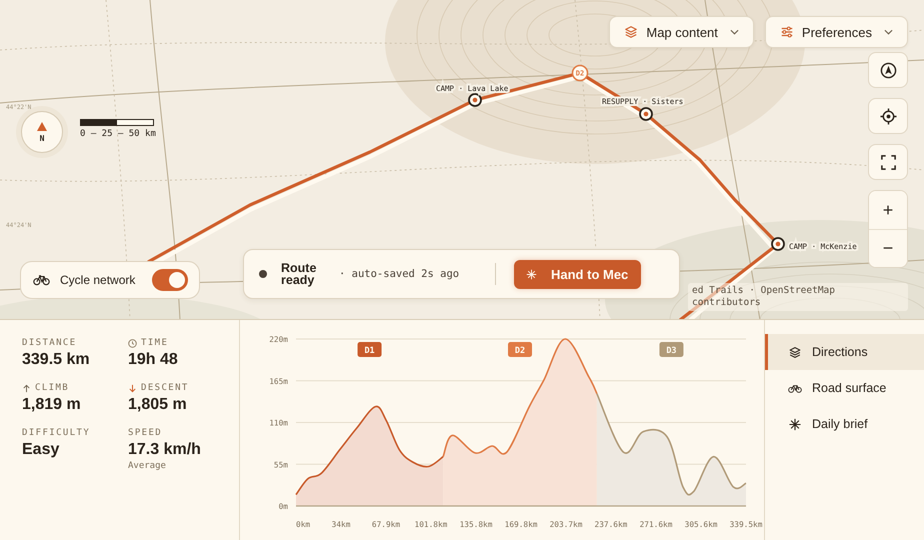  Describe the element at coordinates (263, 274) in the screenshot. I see `status-dot` at that location.